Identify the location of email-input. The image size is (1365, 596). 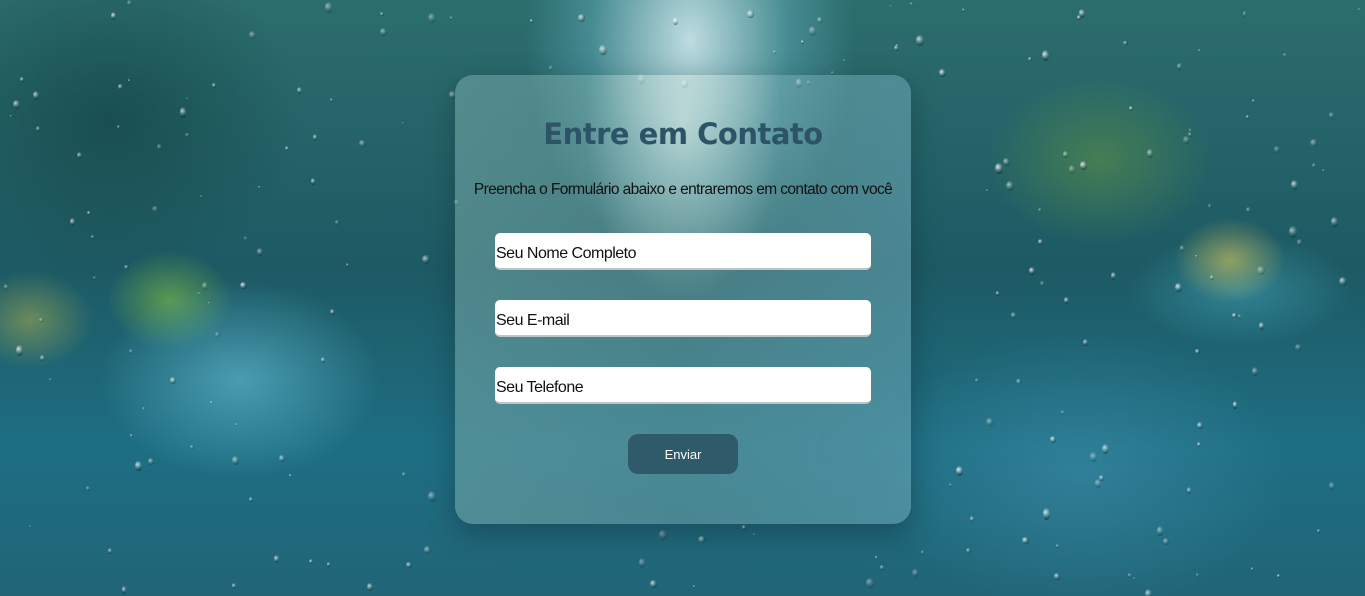
(683, 318).